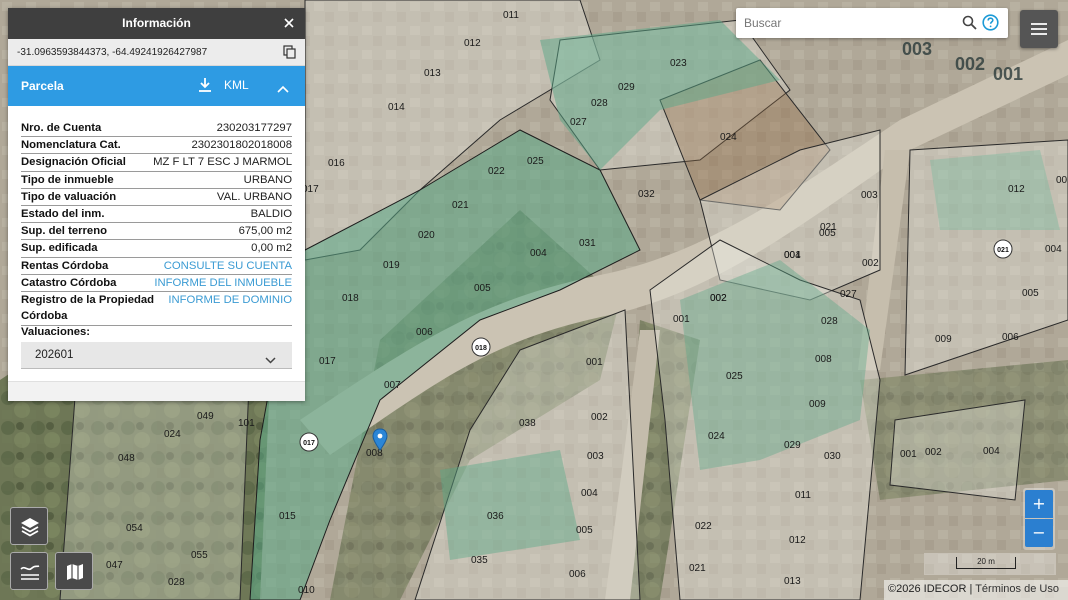 The width and height of the screenshot is (1068, 600). I want to click on parcel-label: 032, so click(646, 194).